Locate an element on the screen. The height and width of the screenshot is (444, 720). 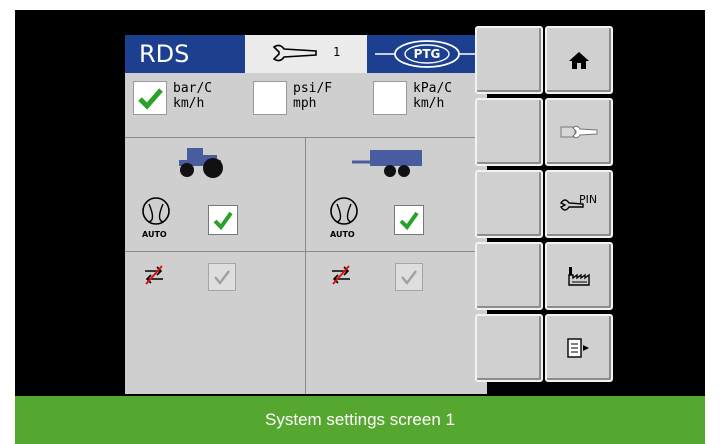
trailer-icon is located at coordinates (387, 163).